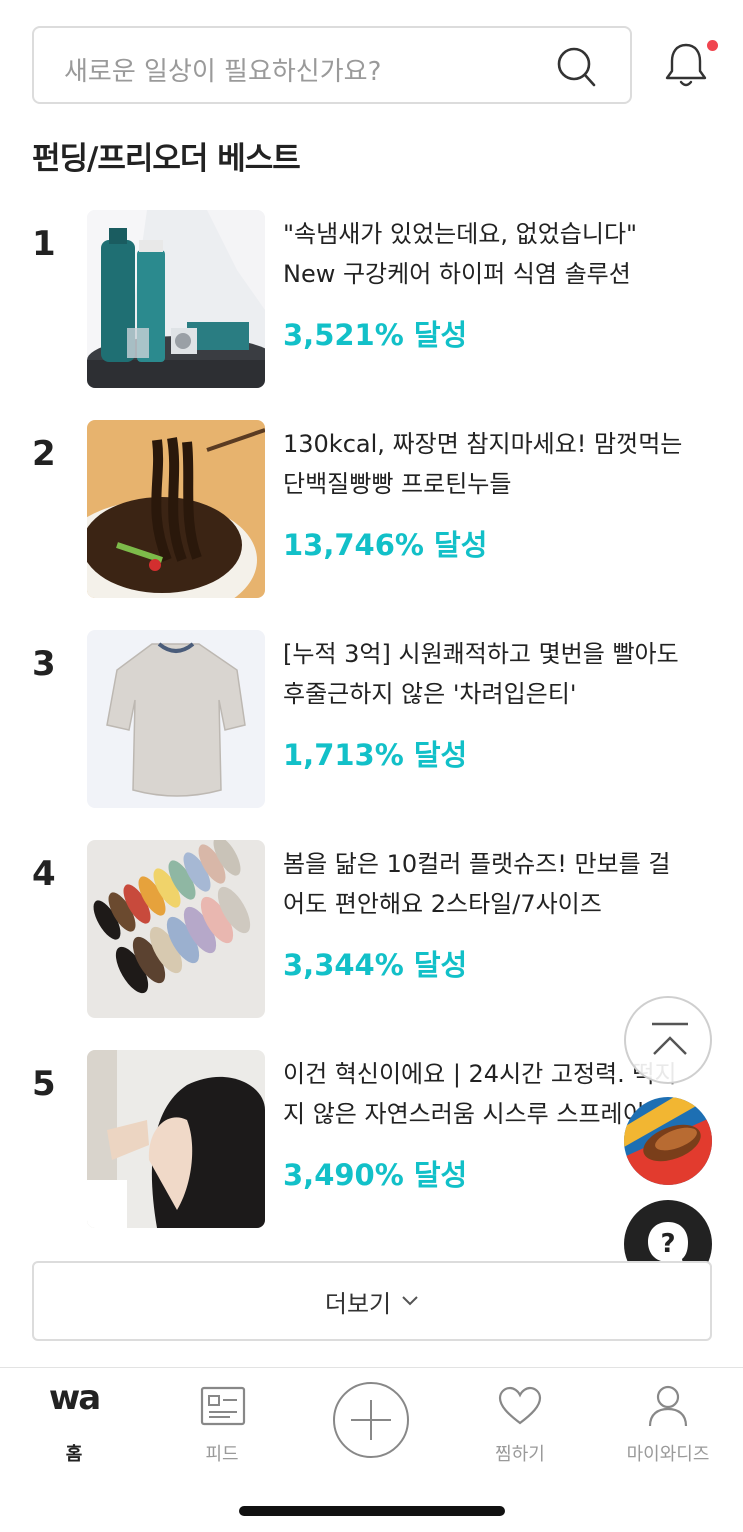  I want to click on search-bar: 새로운 일상이 필요하신가요?, so click(332, 65).